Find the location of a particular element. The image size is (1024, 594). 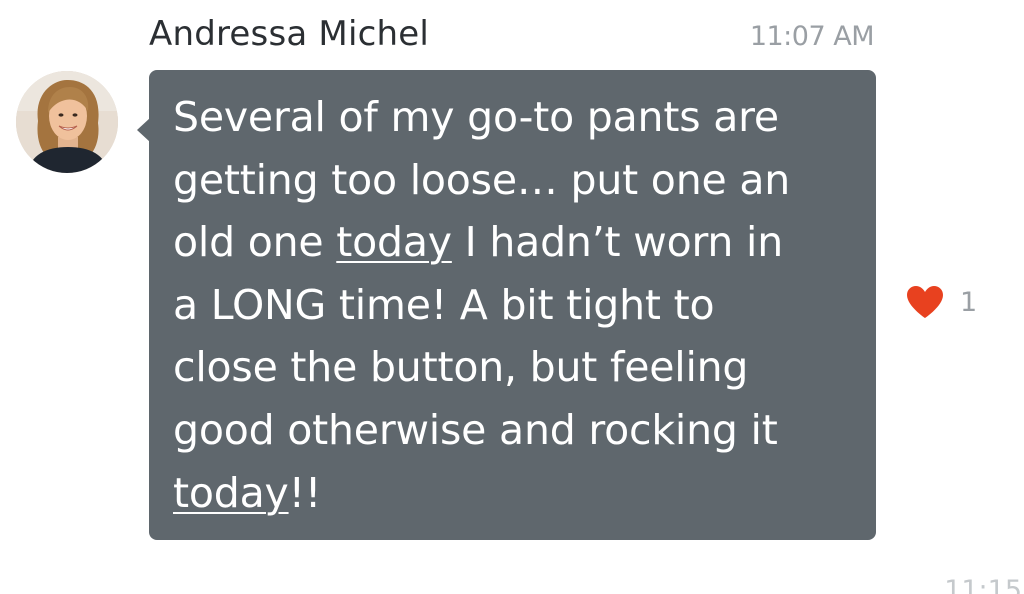

message-text-segment: getting too loose… put one an is located at coordinates (482, 179).